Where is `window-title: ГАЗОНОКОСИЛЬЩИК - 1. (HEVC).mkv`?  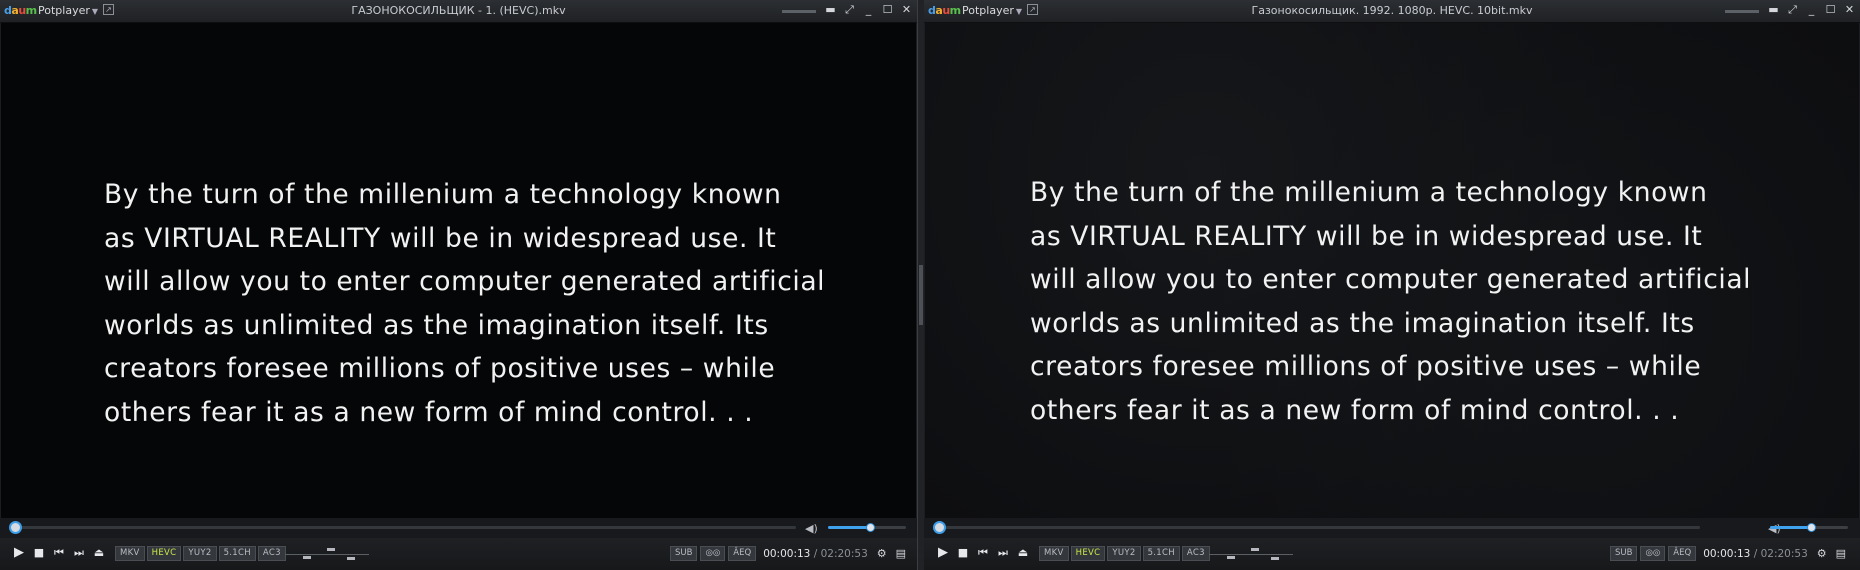
window-title: ГАЗОНОКОСИЛЬЩИК - 1. (HEVC).mkv is located at coordinates (458, 10).